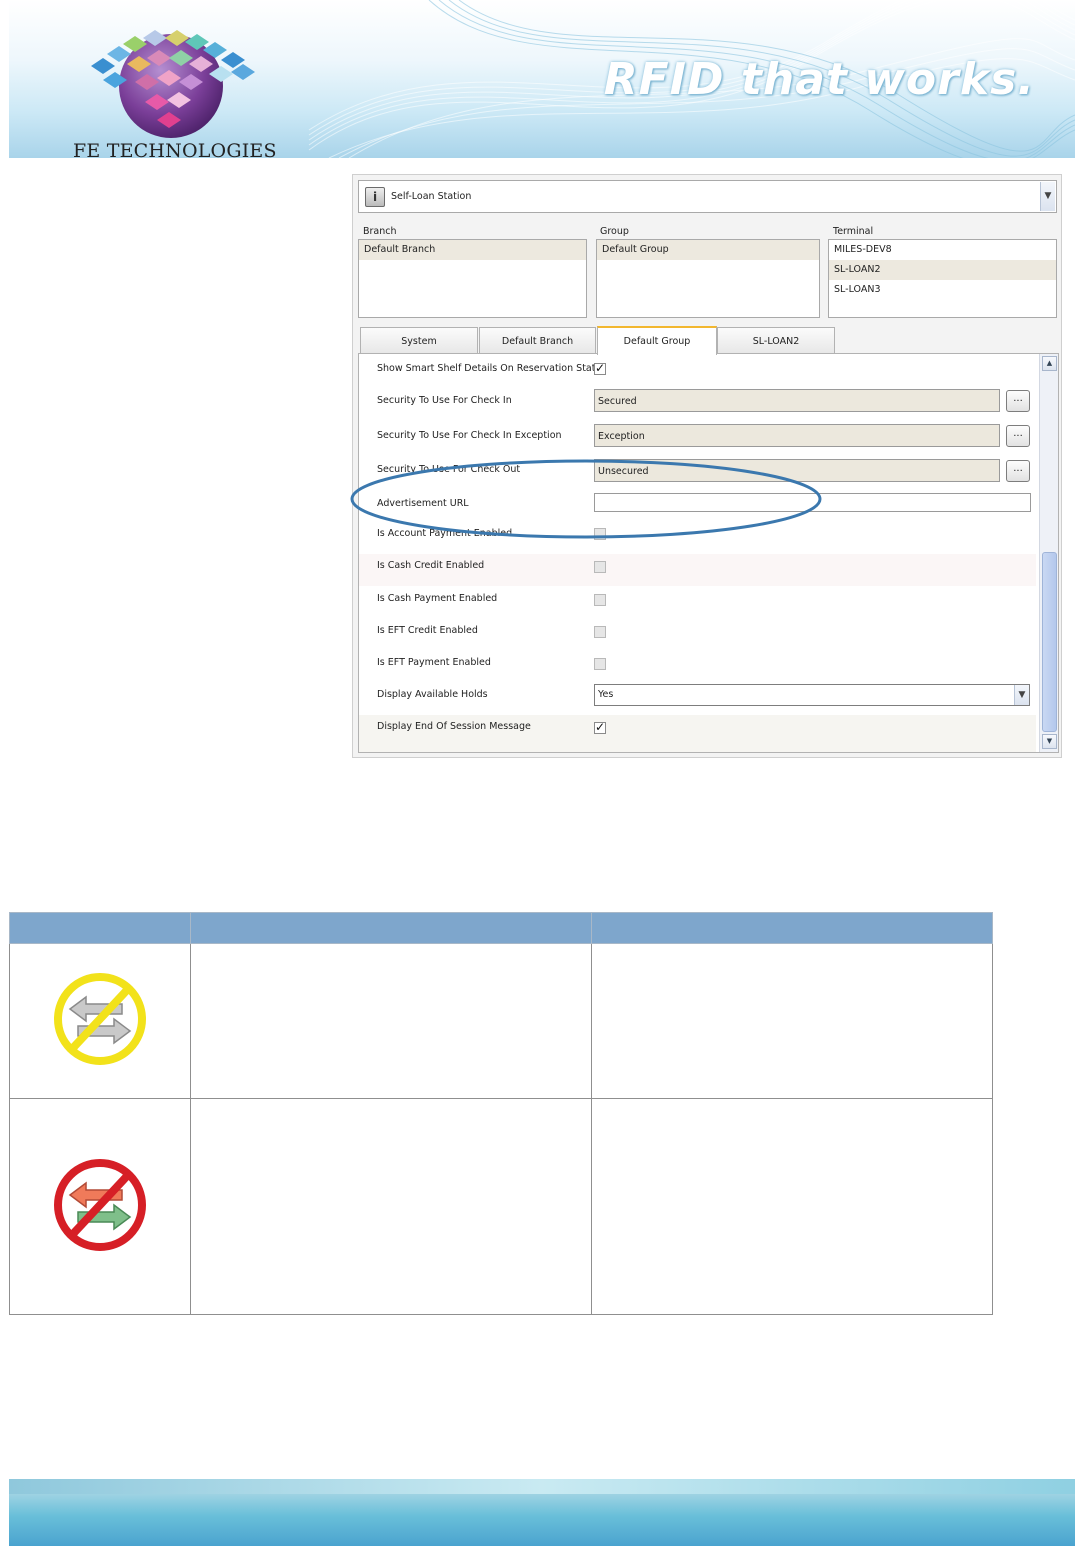 This screenshot has height=1546, width=1075. Describe the element at coordinates (175, 149) in the screenshot. I see `company-name: FE TECHNOLOGIES` at that location.